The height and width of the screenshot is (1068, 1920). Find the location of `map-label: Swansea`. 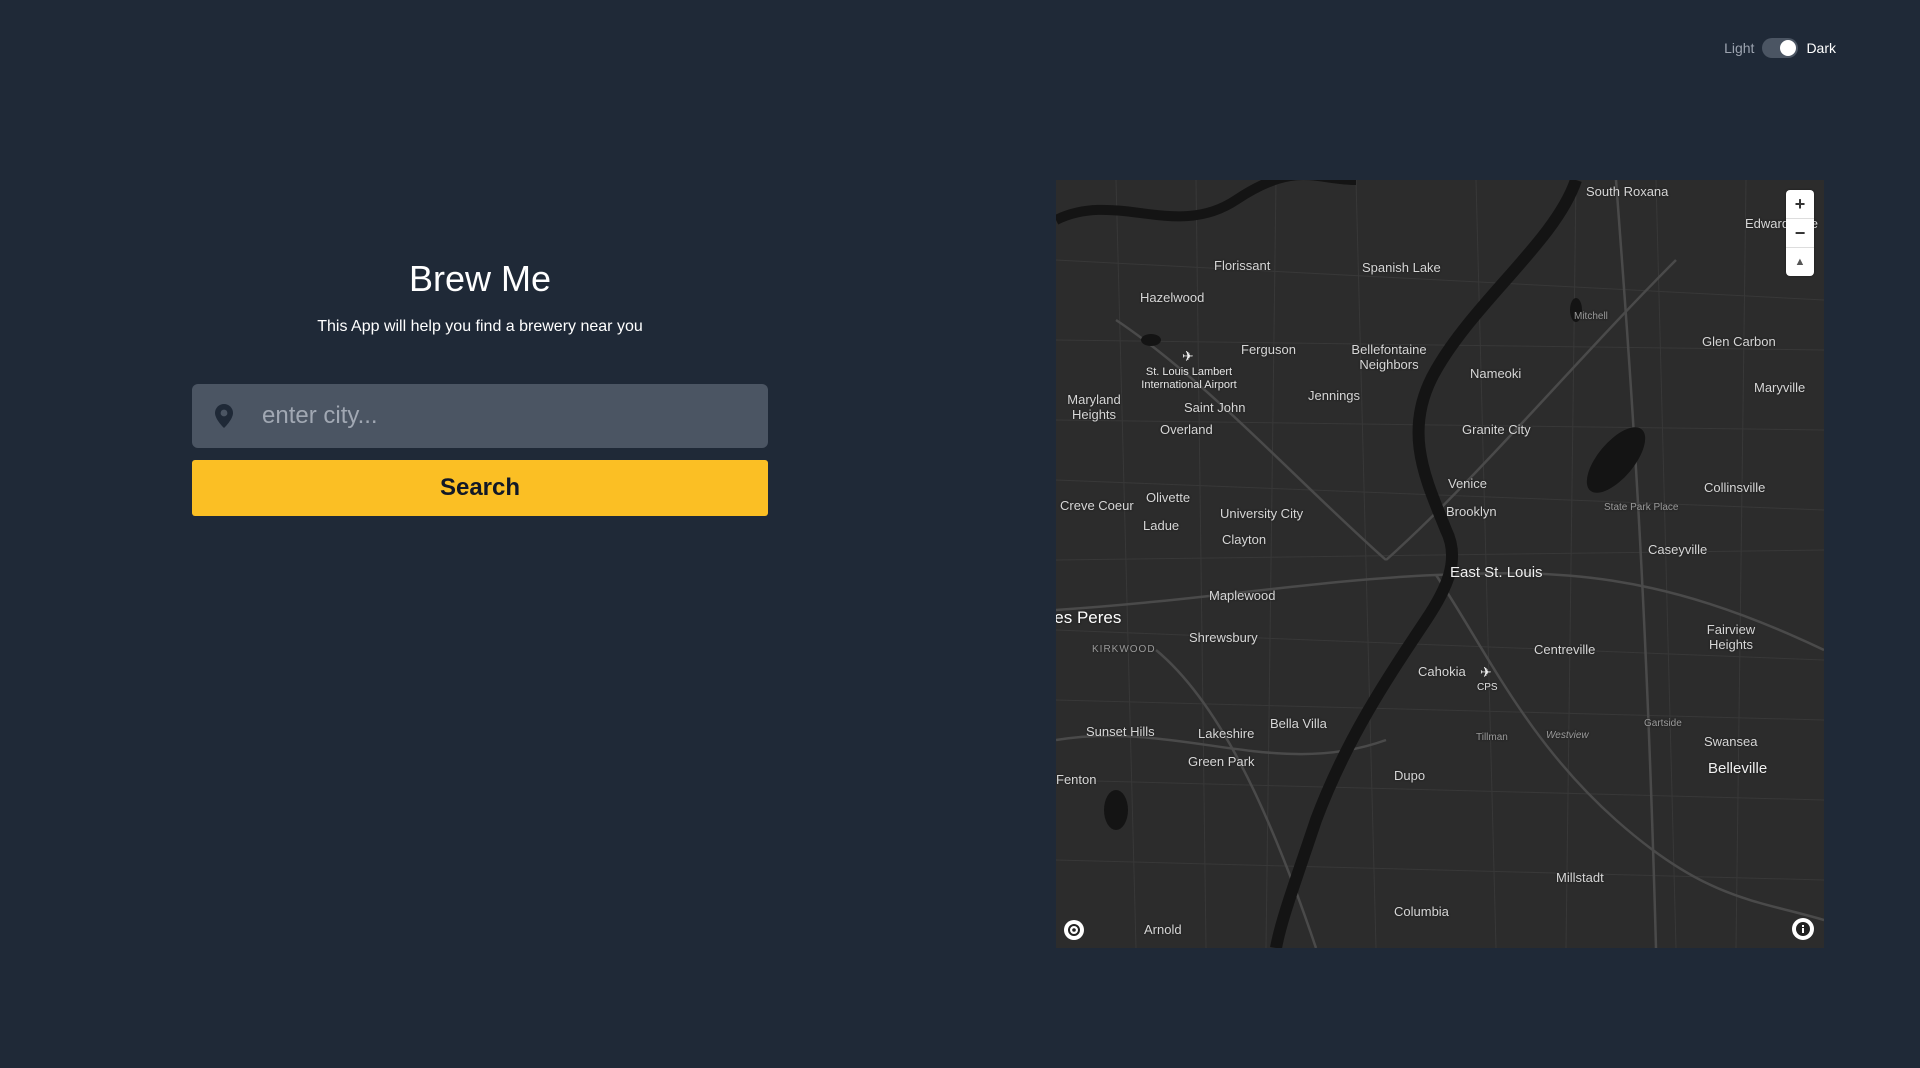

map-label: Swansea is located at coordinates (1731, 741).